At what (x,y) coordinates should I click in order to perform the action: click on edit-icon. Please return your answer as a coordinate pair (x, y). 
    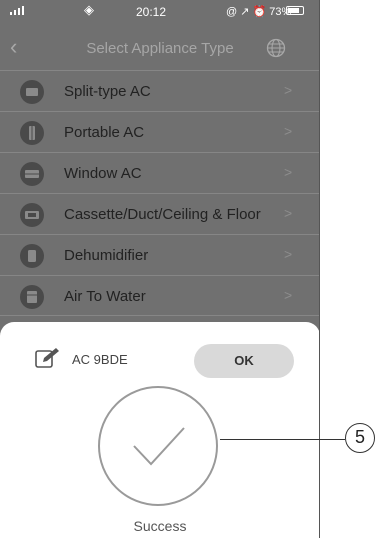
    Looking at the image, I should click on (48, 358).